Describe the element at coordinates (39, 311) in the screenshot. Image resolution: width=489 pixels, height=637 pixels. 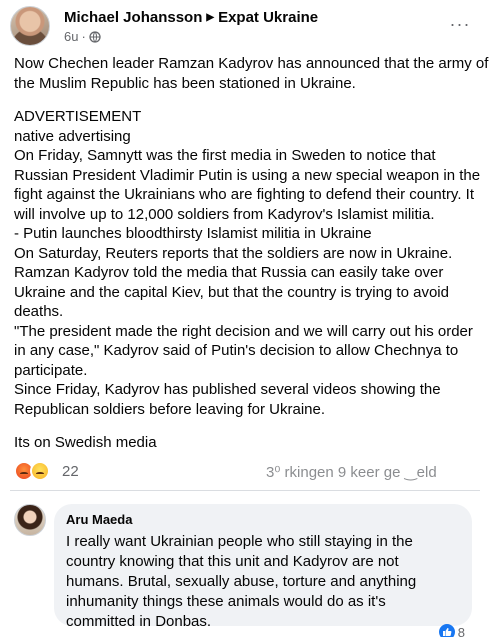
I see `post-line: deaths.` at that location.